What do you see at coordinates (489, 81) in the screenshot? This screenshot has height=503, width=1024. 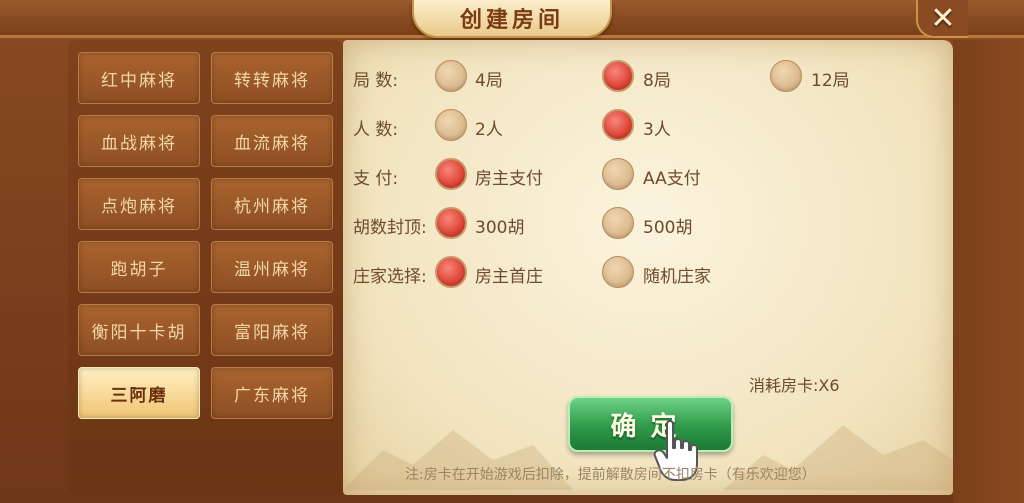 I see `rounds-4-text: 4局` at bounding box center [489, 81].